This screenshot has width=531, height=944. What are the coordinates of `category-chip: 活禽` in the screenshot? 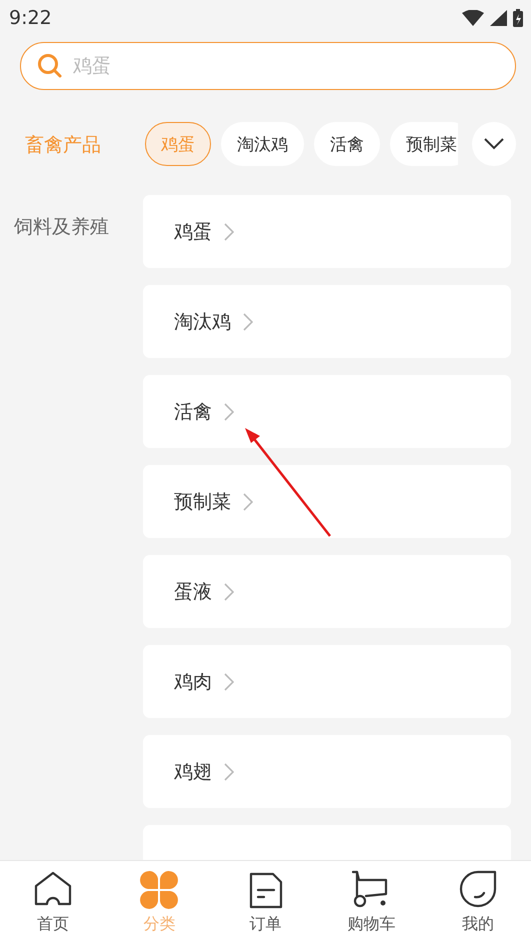 It's located at (347, 144).